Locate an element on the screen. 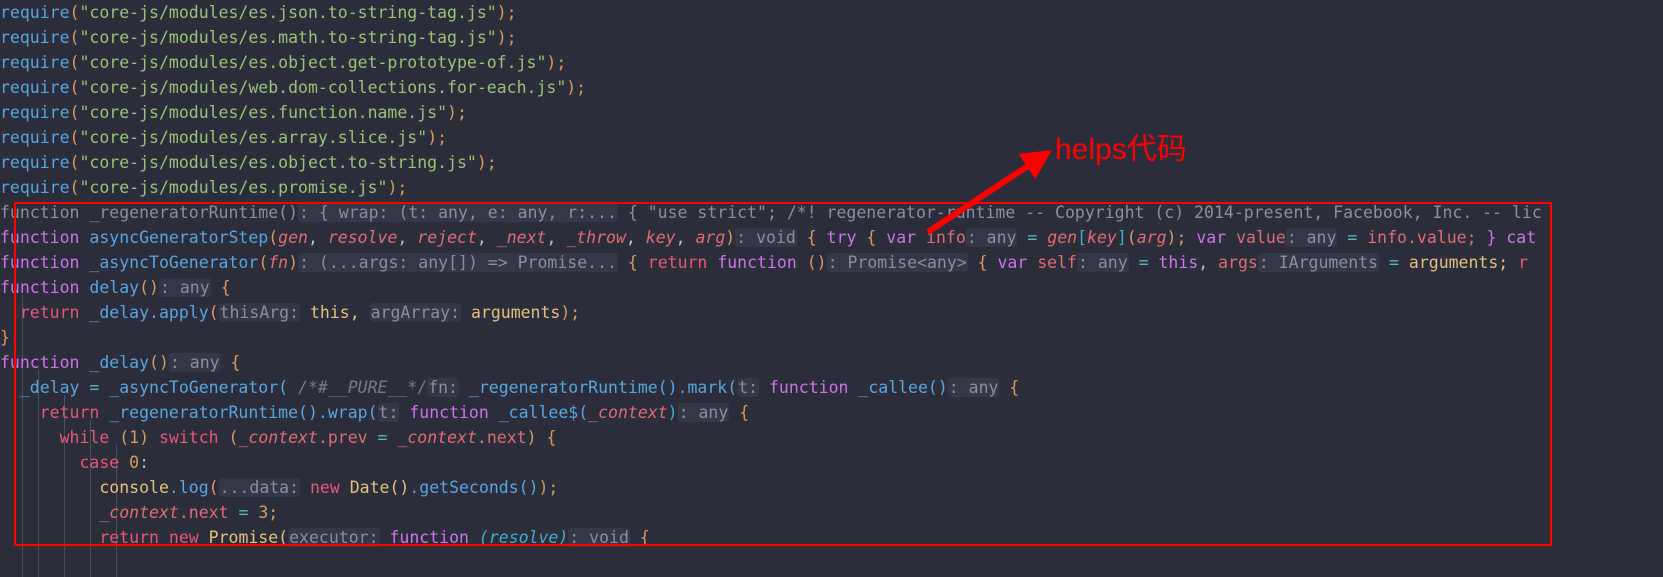  require-module: core-js/modules/es.promise.js is located at coordinates (233, 187).